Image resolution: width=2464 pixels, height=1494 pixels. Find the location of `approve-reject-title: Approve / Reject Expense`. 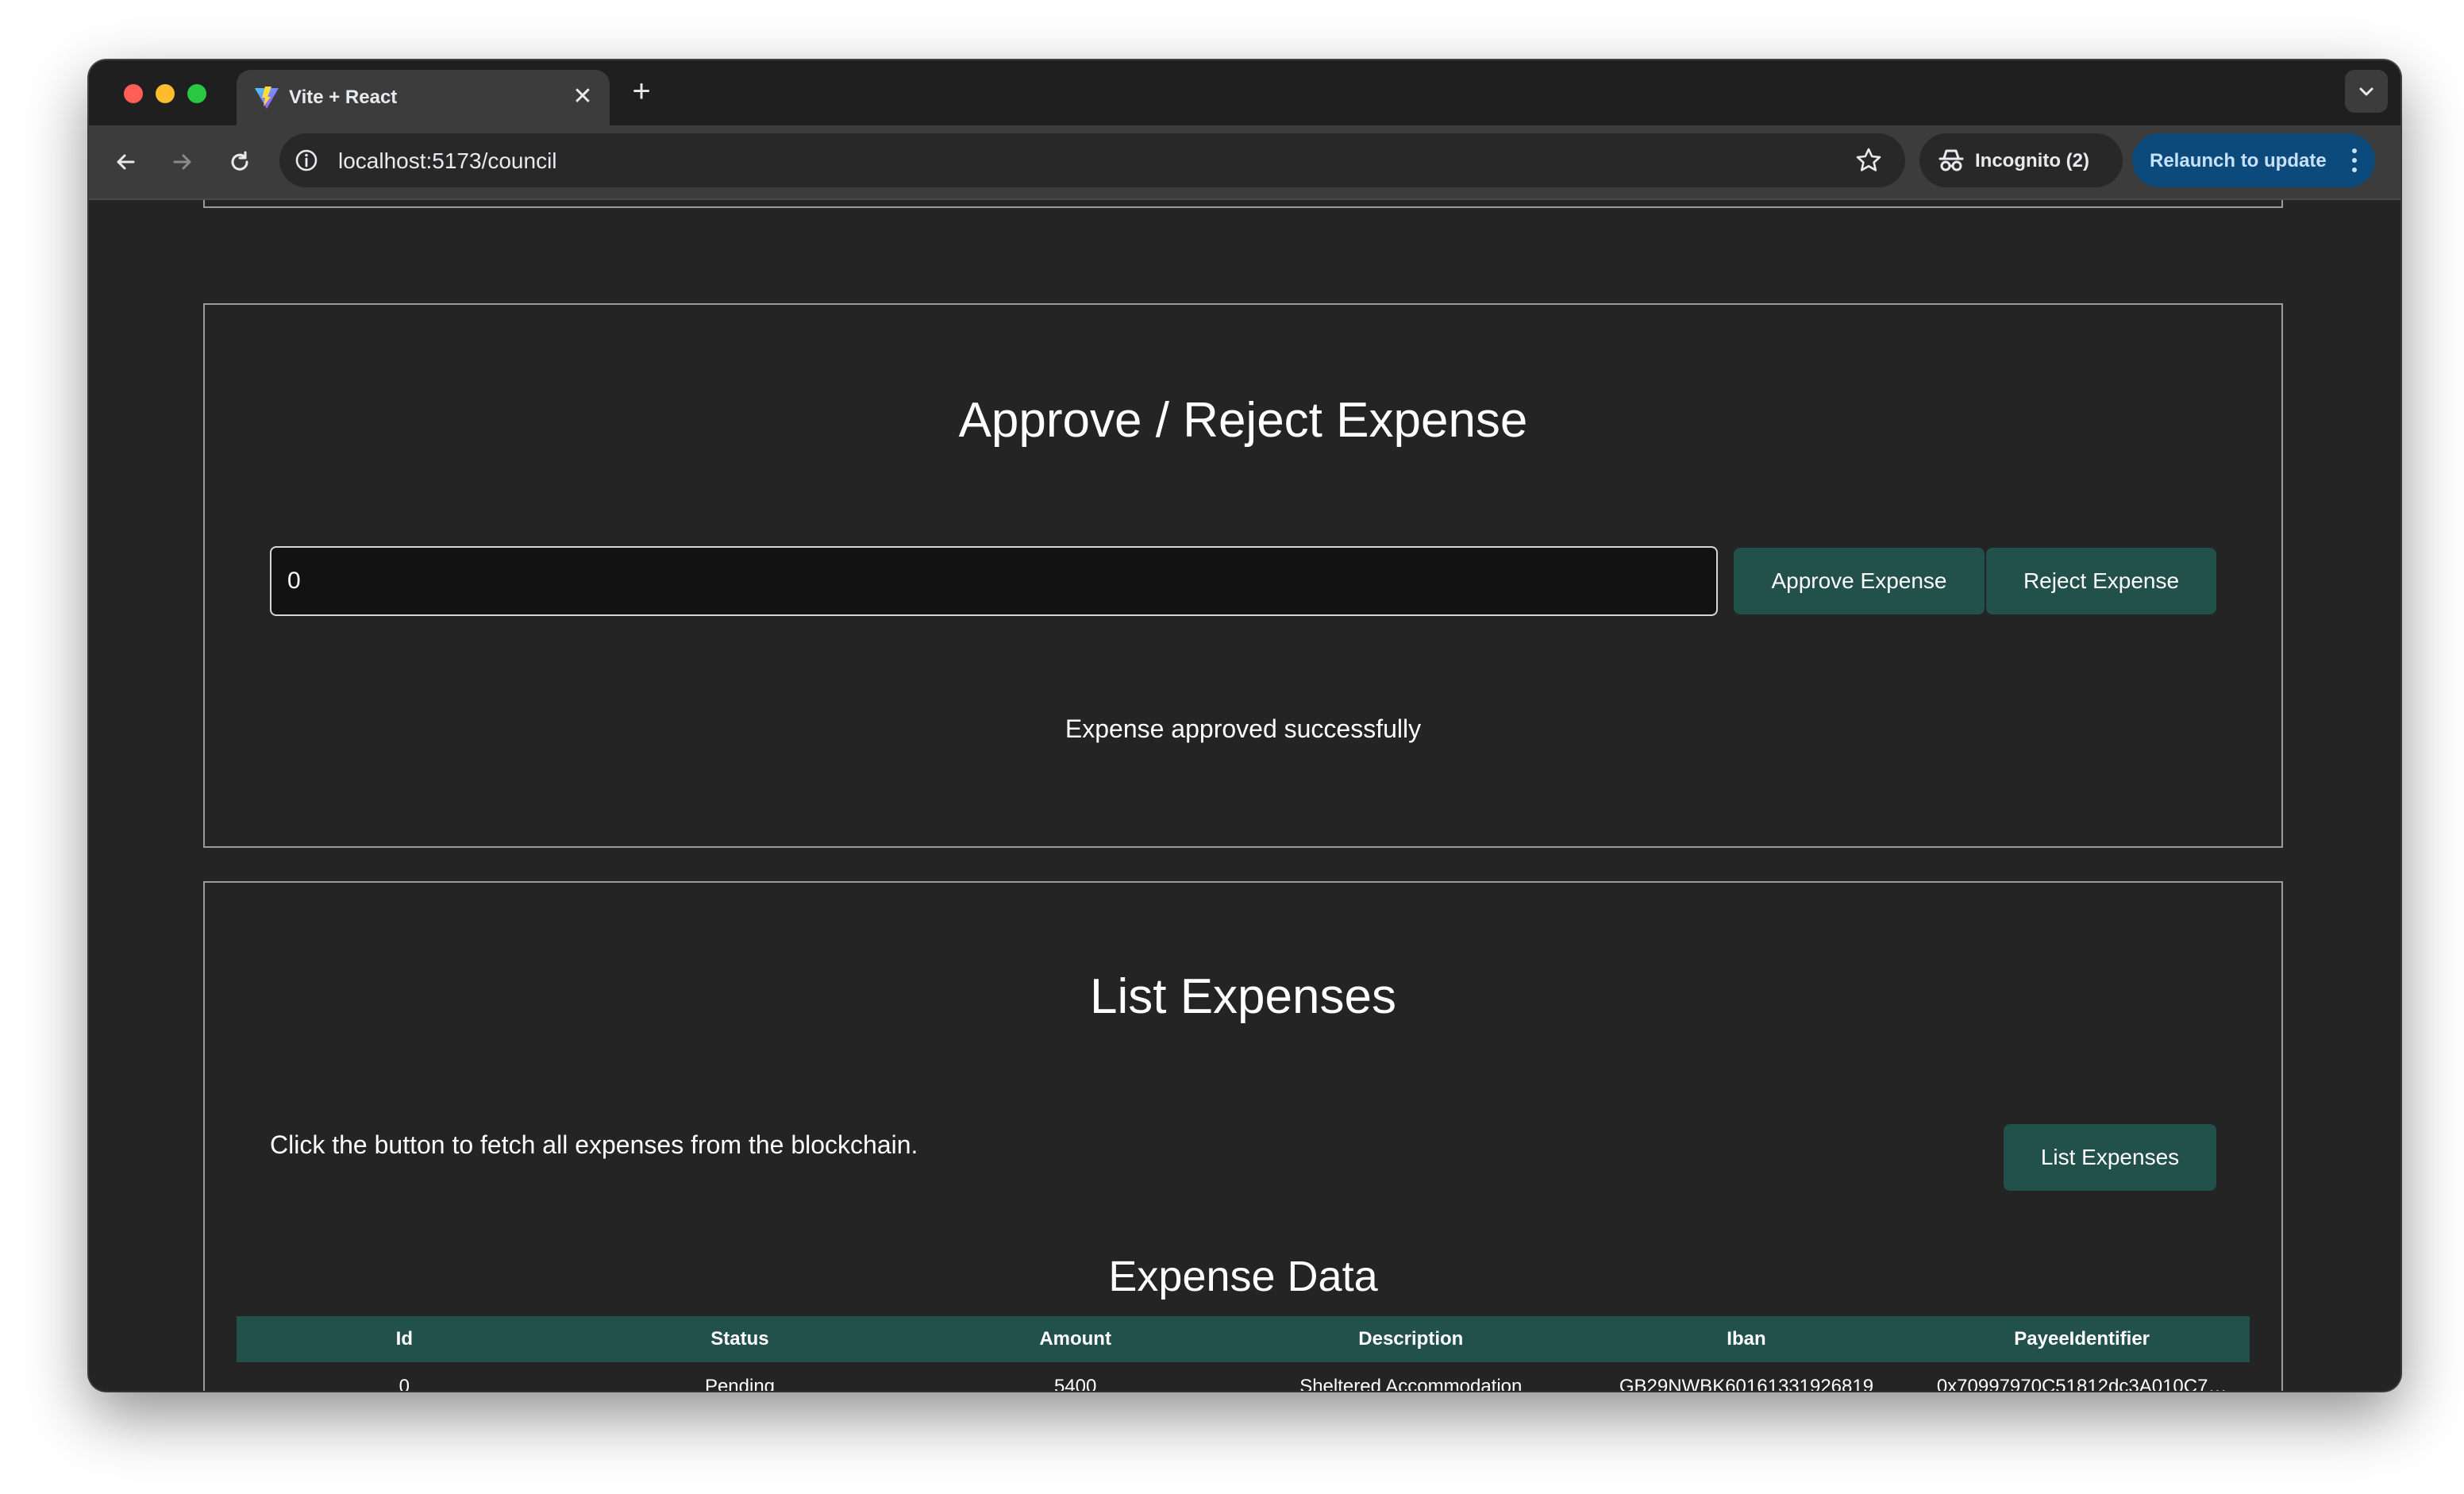

approve-reject-title: Approve / Reject Expense is located at coordinates (1243, 420).